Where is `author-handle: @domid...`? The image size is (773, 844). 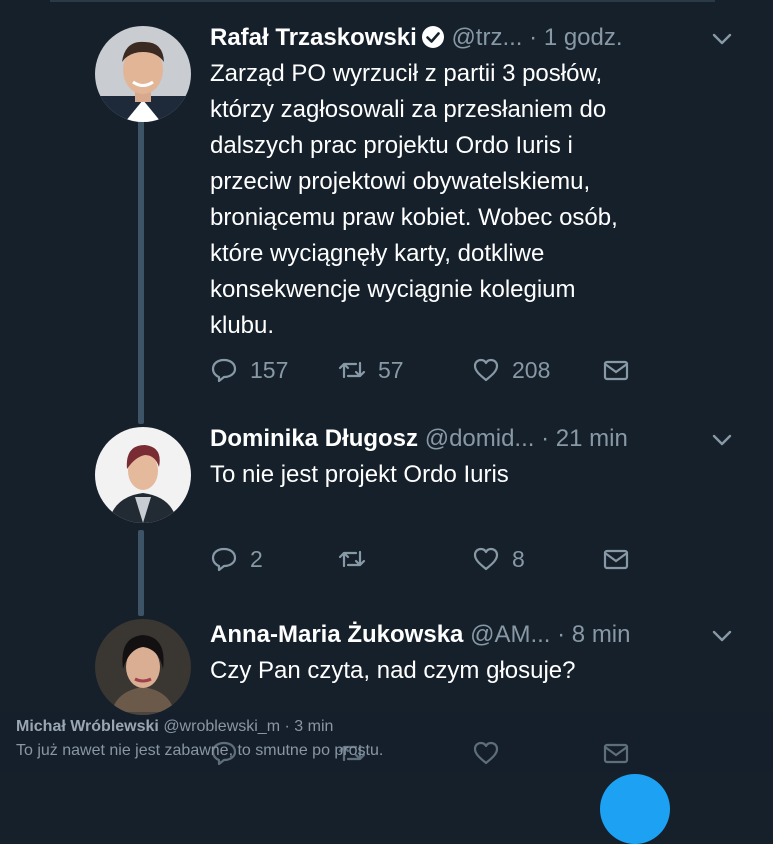
author-handle: @domid... is located at coordinates (480, 438).